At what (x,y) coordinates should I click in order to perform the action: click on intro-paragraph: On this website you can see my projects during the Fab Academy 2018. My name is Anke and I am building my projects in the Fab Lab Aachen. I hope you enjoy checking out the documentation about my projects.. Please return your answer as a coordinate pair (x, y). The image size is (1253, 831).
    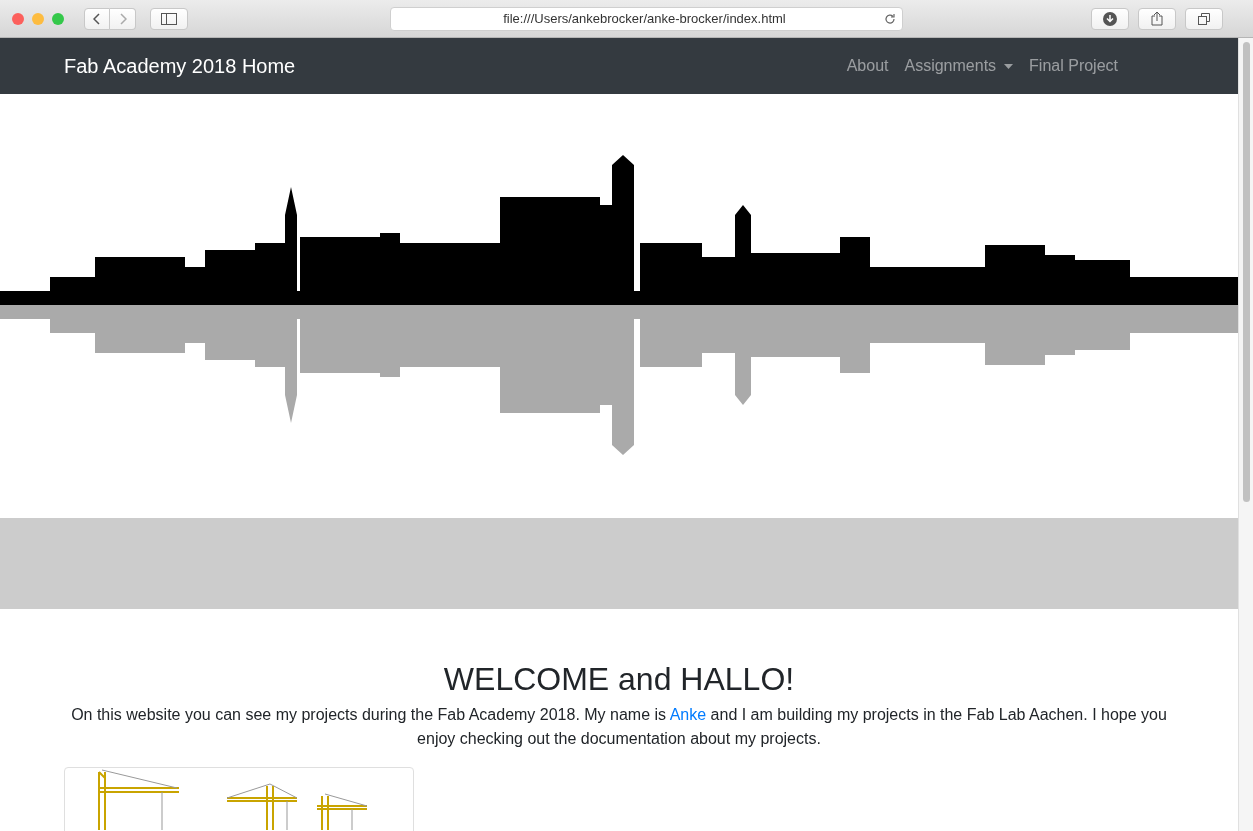
    Looking at the image, I should click on (619, 727).